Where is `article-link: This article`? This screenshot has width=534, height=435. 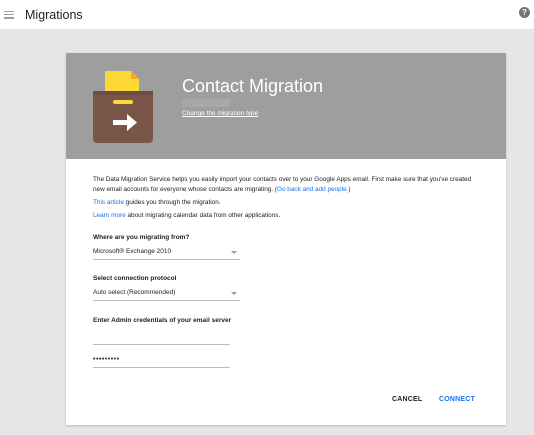
article-link: This article is located at coordinates (108, 202).